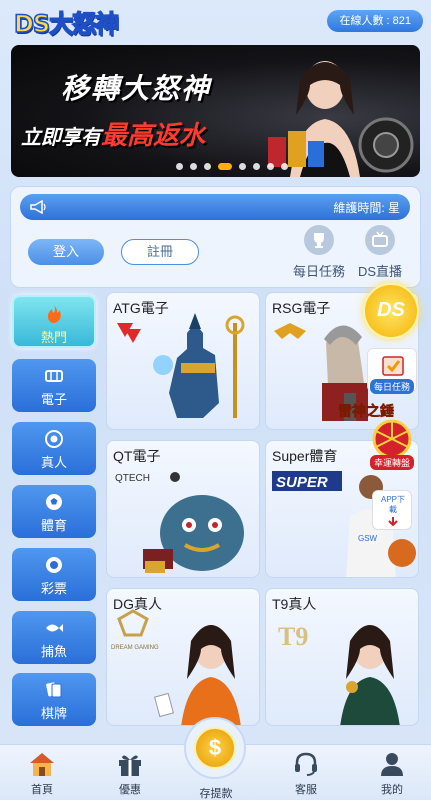 The width and height of the screenshot is (431, 800). I want to click on banner-subline-prefix: 立即享有, so click(61, 138).